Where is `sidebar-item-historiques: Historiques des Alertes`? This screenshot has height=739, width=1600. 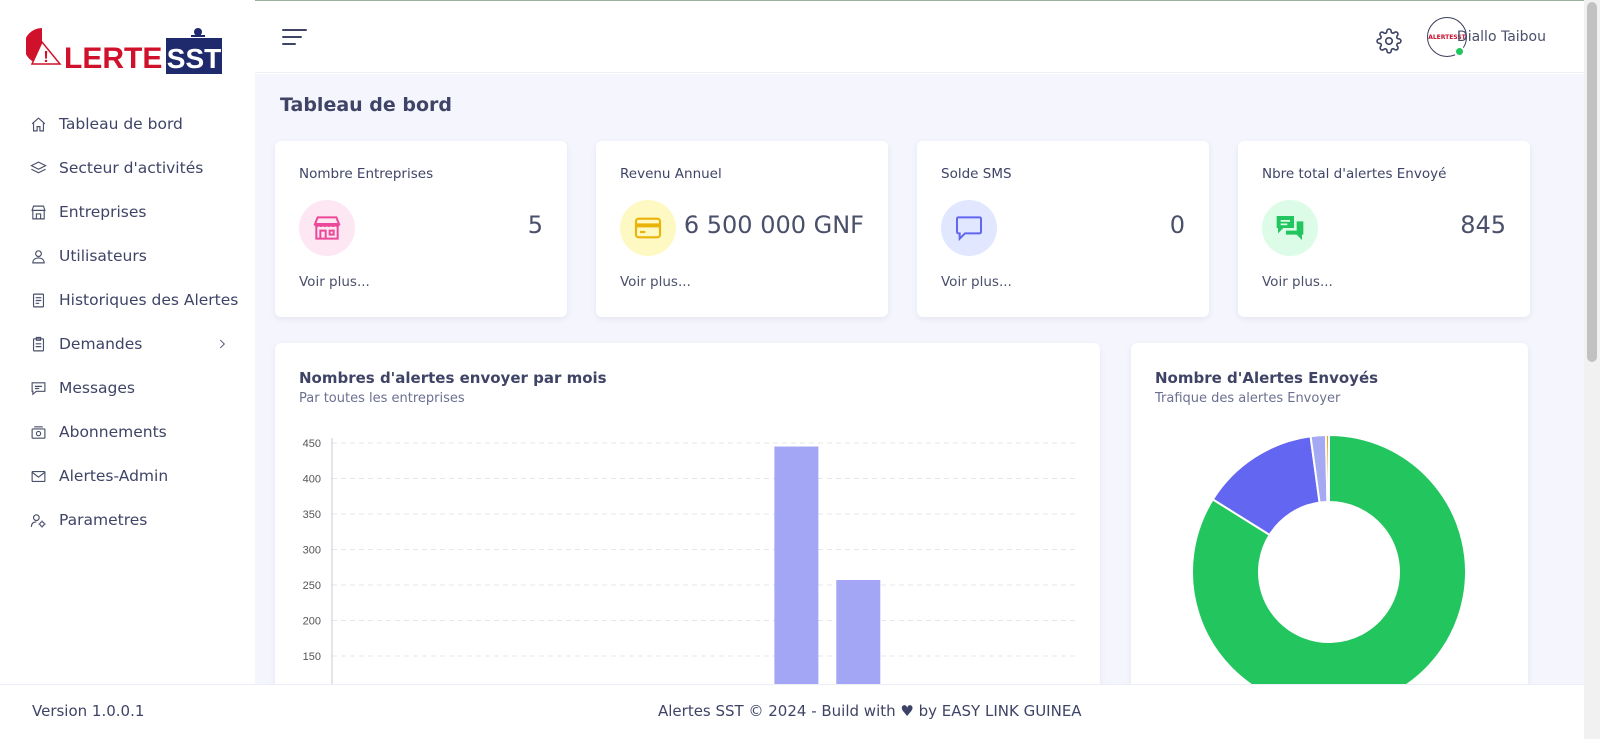
sidebar-item-historiques: Historiques des Alertes is located at coordinates (127, 300).